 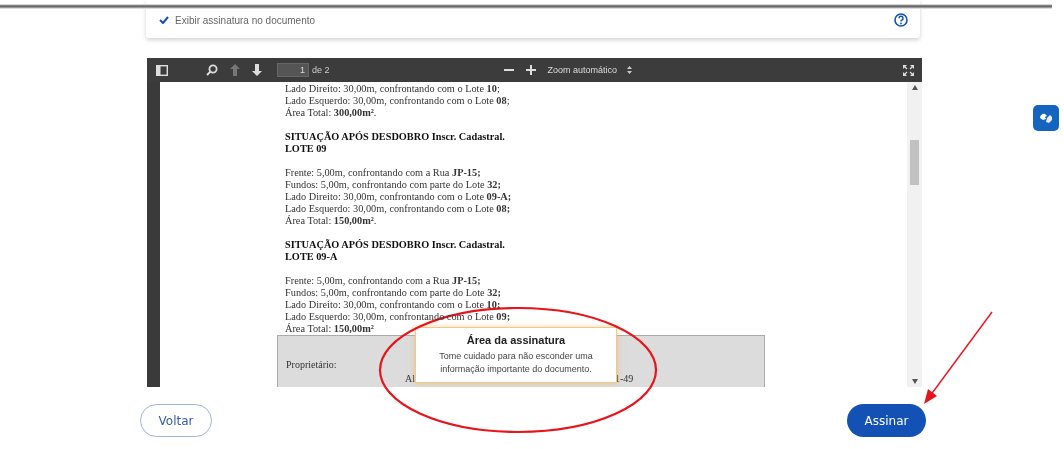 What do you see at coordinates (908, 70) in the screenshot?
I see `fullscreen-icon` at bounding box center [908, 70].